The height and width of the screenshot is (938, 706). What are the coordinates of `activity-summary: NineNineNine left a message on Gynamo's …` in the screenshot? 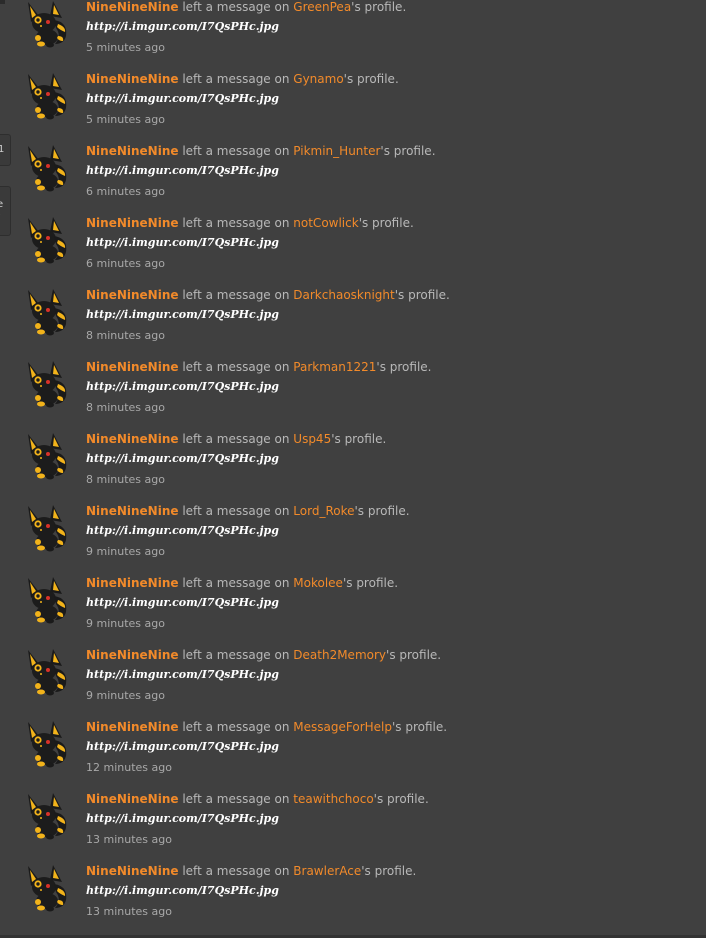 It's located at (242, 79).